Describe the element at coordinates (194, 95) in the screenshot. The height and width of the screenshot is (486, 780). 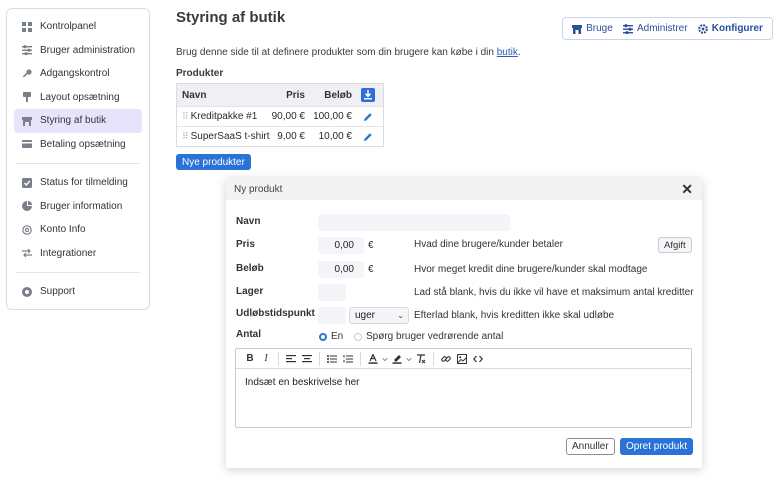
I see `column-header-name: Navn` at that location.